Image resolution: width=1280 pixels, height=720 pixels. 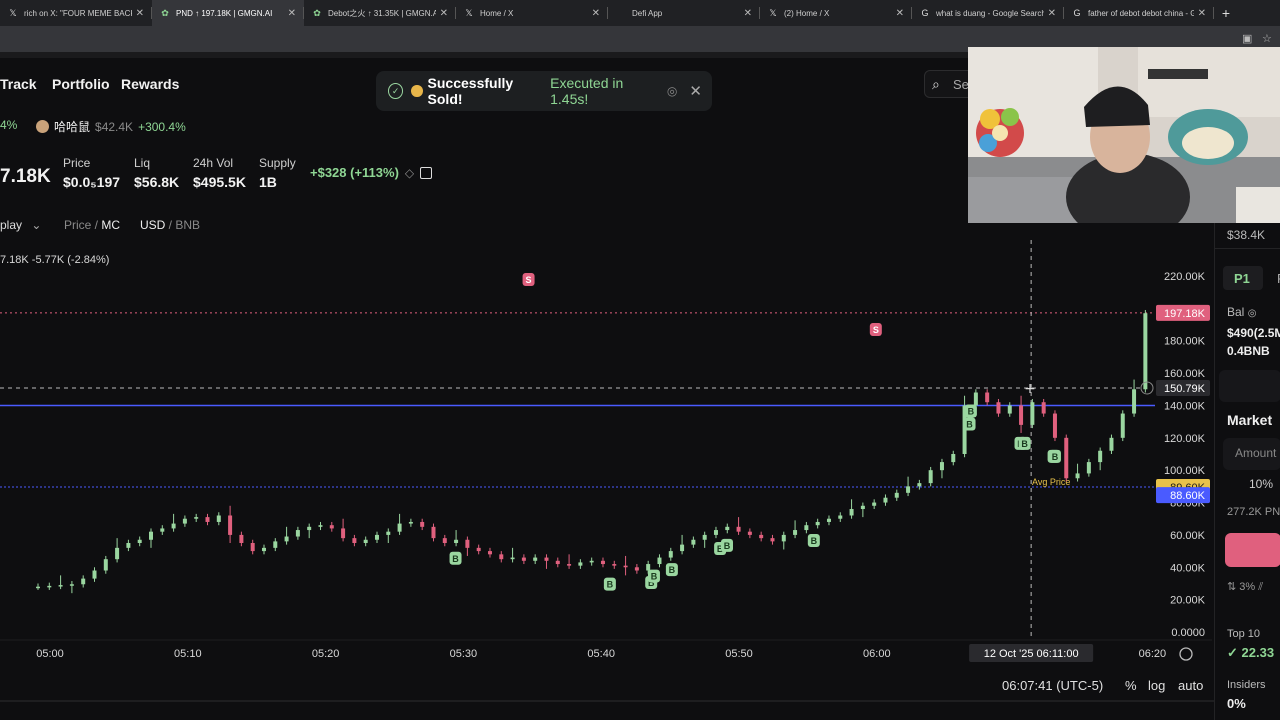 What do you see at coordinates (1185, 314) in the screenshot?
I see `last-price-tag: 197.18K` at bounding box center [1185, 314].